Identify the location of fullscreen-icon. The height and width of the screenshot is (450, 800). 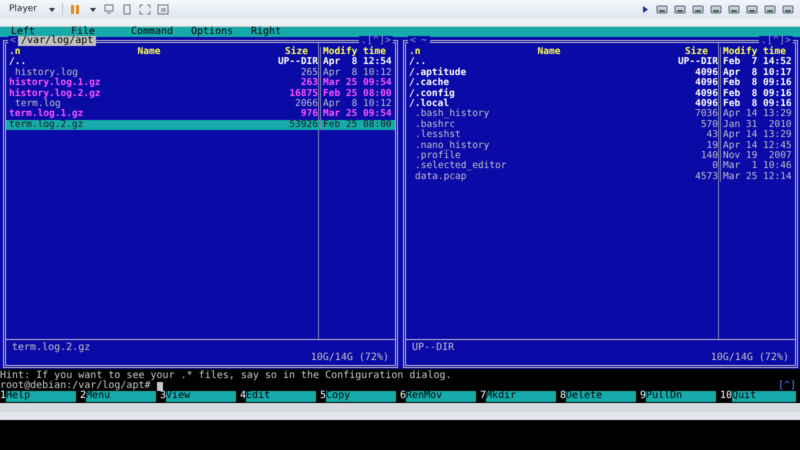
(145, 9).